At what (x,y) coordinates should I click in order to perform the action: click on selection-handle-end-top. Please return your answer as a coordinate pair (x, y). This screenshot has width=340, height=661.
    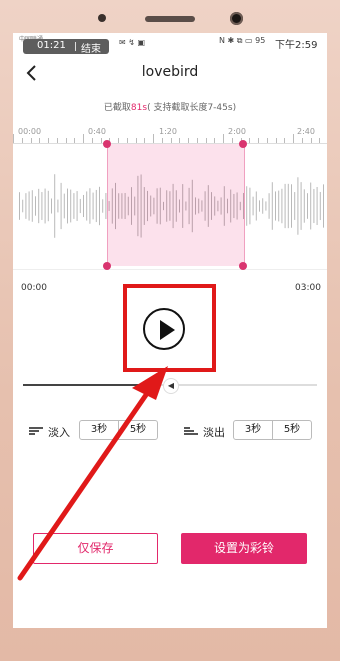
    Looking at the image, I should click on (243, 144).